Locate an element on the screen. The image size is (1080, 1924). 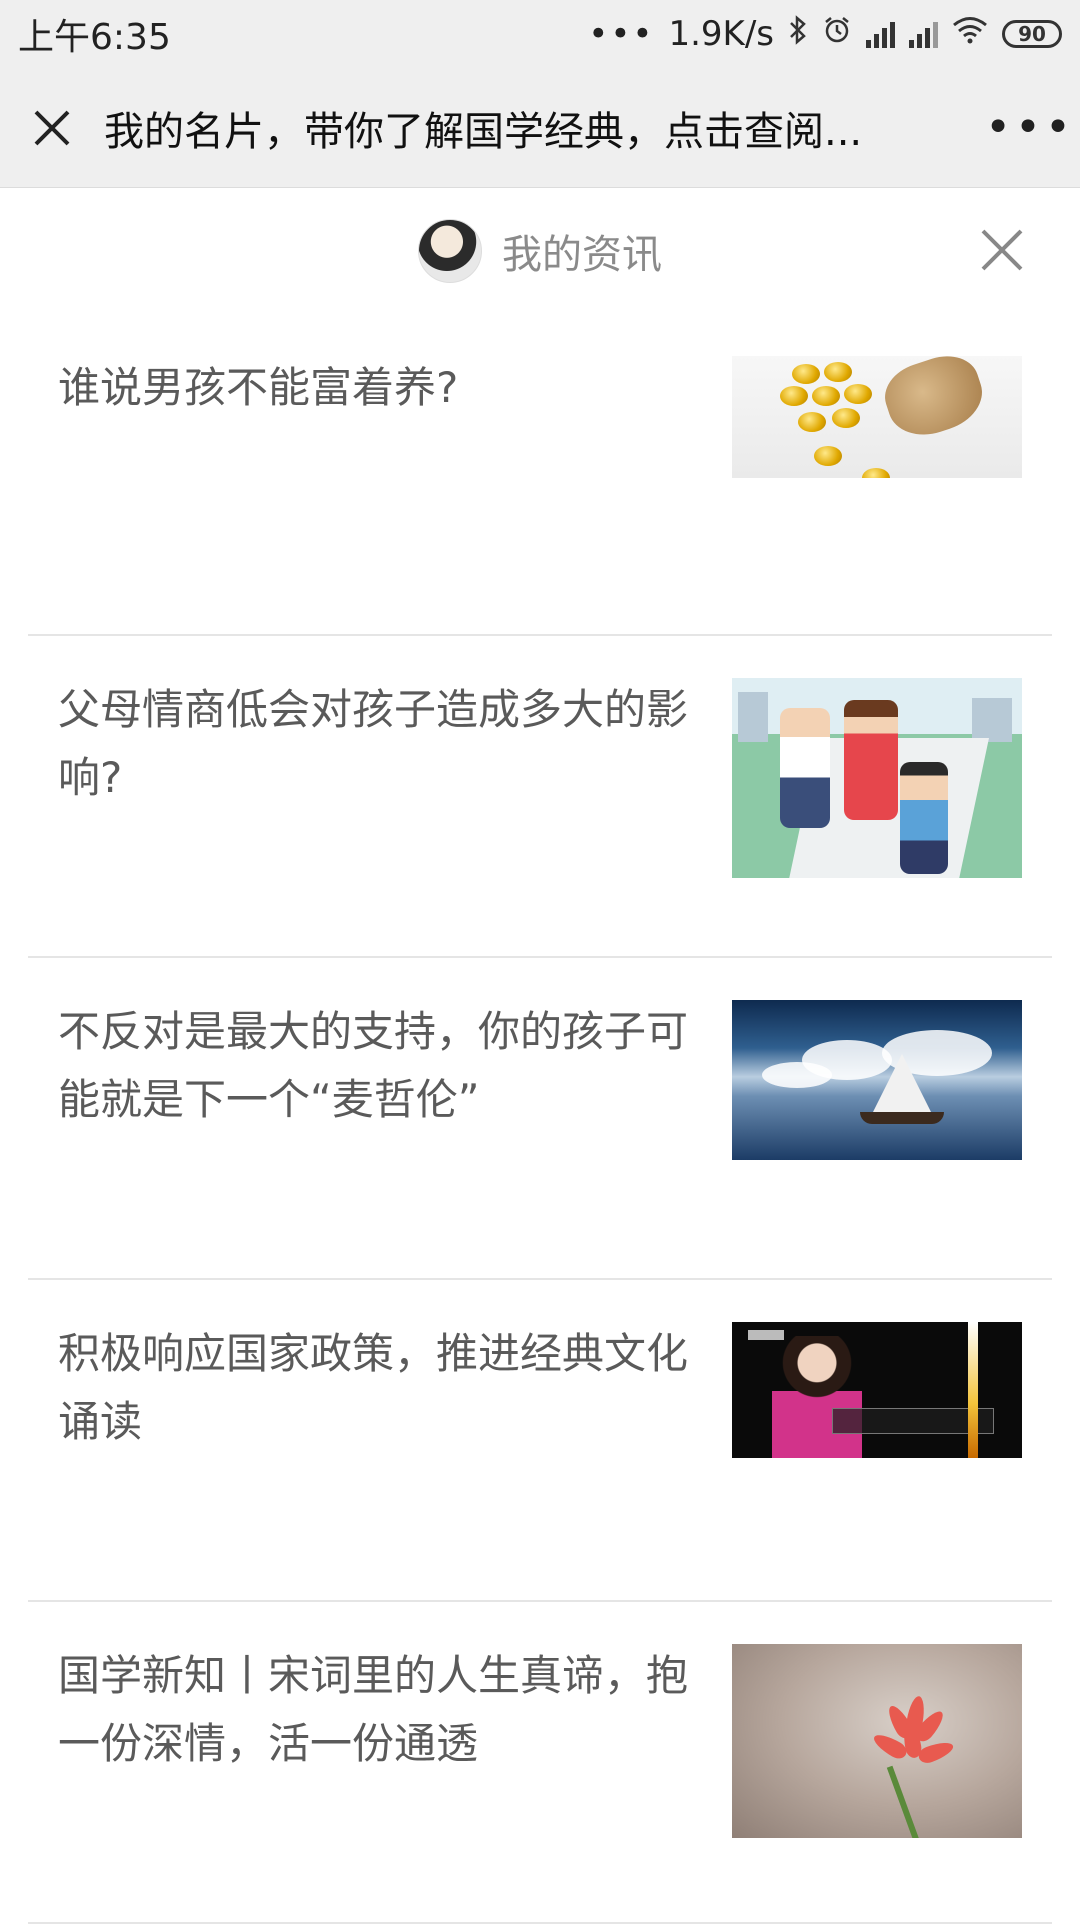
panel-title: 我的资讯 is located at coordinates (582, 255).